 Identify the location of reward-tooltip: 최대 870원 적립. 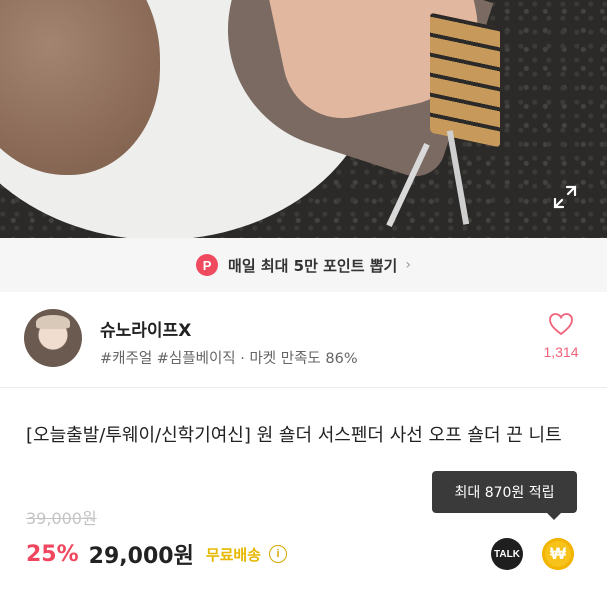
(504, 495).